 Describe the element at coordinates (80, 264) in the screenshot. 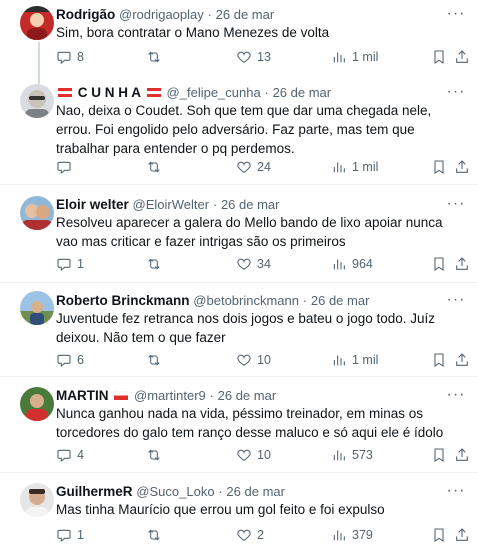

I see `reply-count: 1` at that location.